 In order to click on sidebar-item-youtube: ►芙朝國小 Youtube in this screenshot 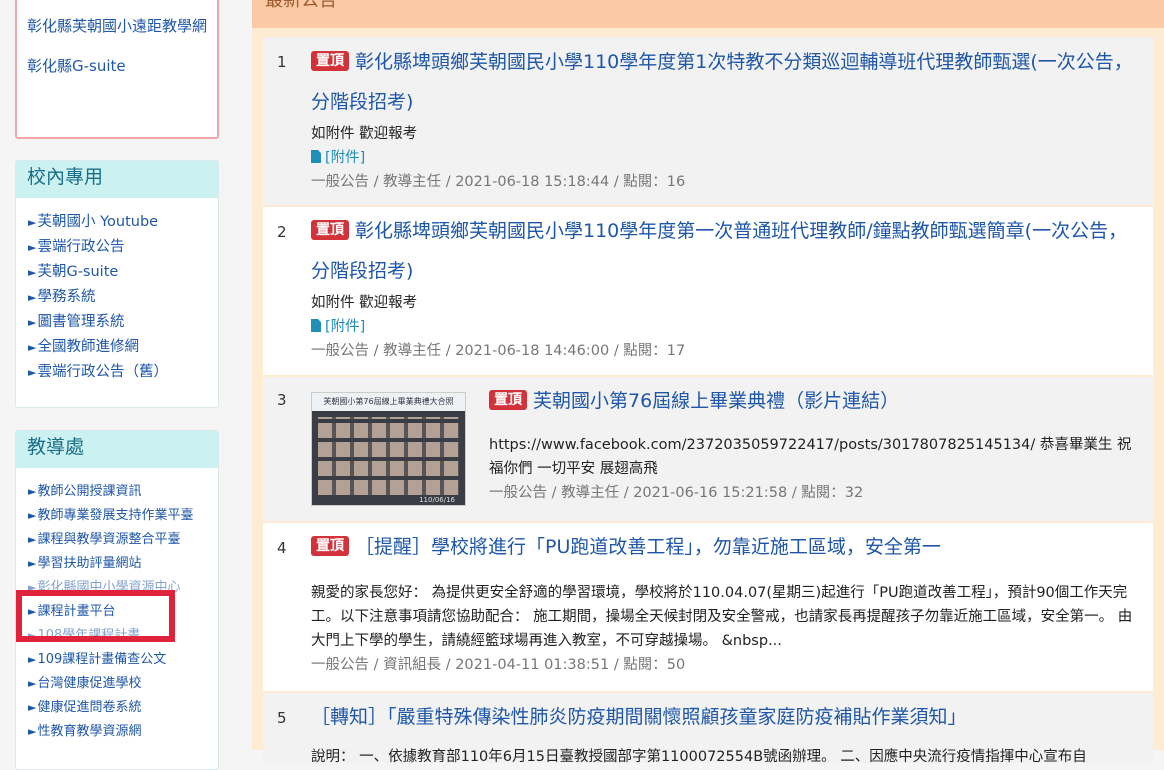, I will do `click(121, 222)`.